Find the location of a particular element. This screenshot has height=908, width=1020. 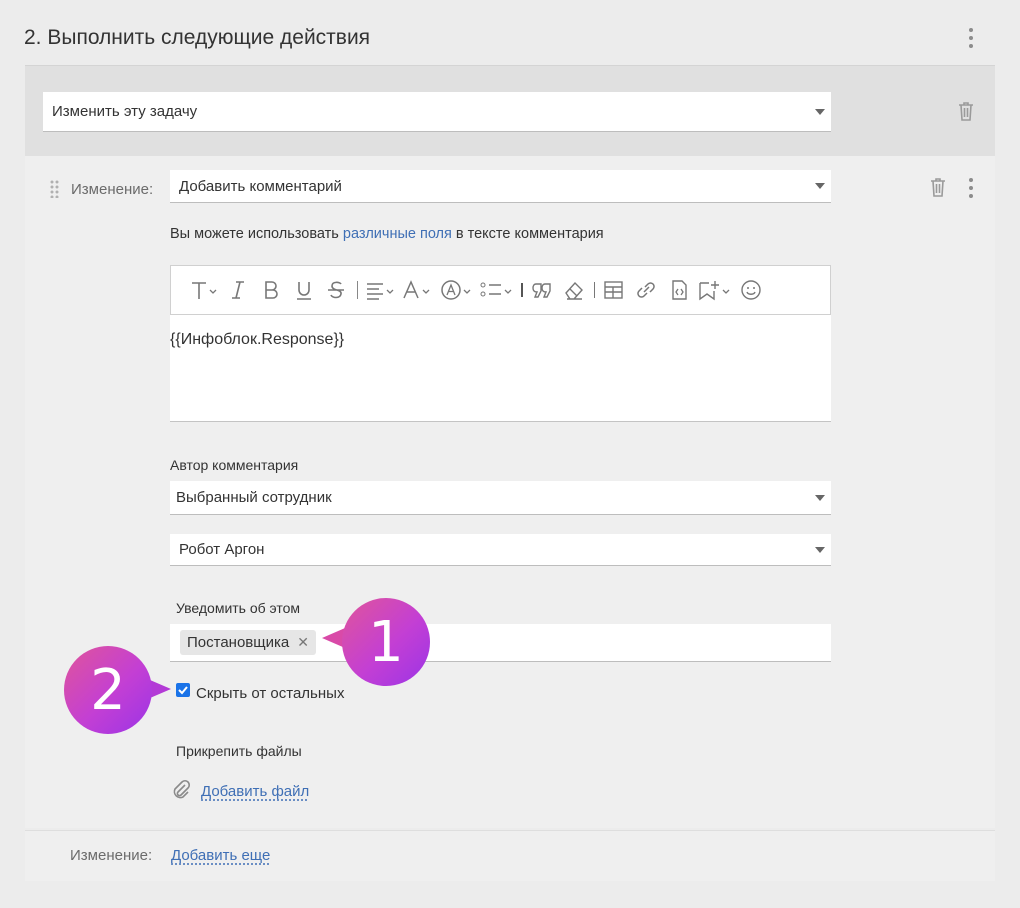

comment-text: {{Инфоблок.Response}} is located at coordinates (257, 339).